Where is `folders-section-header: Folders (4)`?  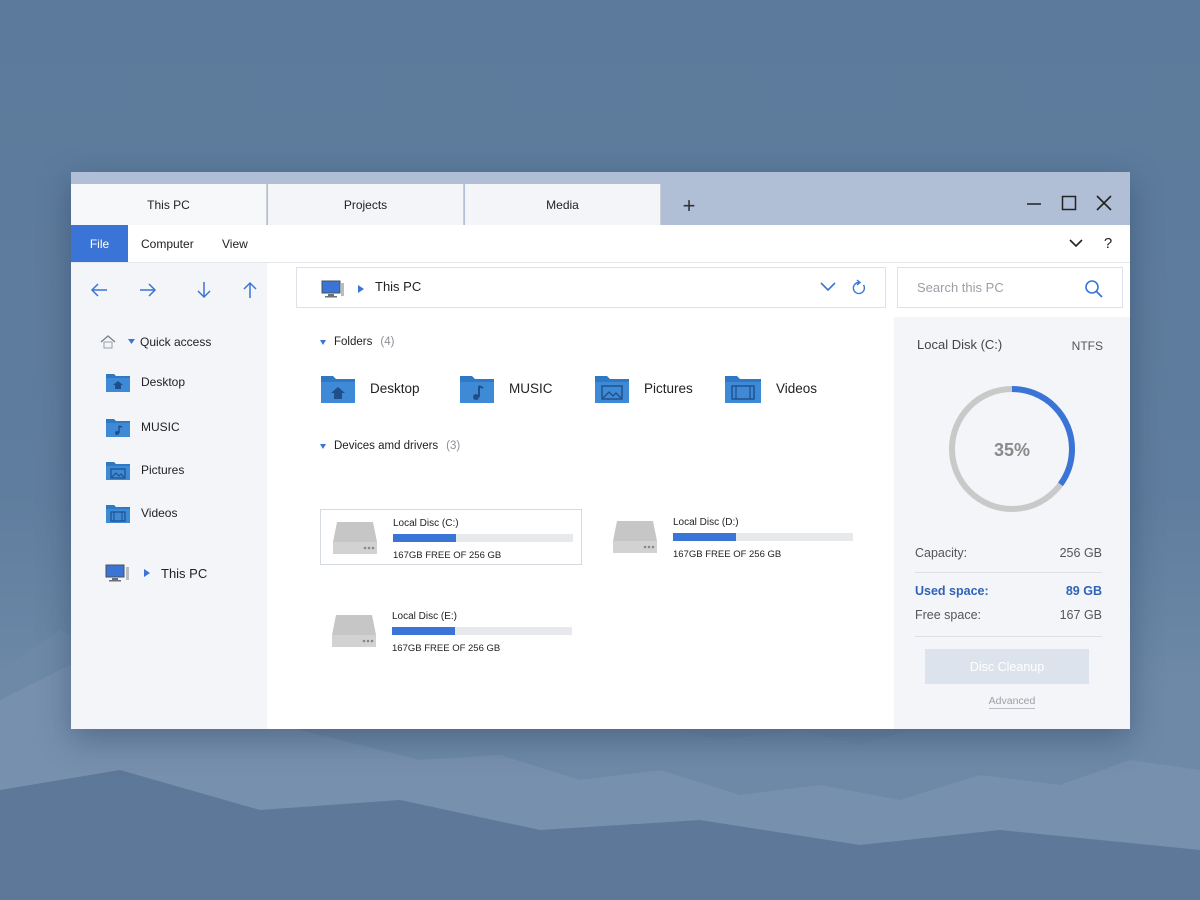
folders-section-header: Folders (4) is located at coordinates (357, 342).